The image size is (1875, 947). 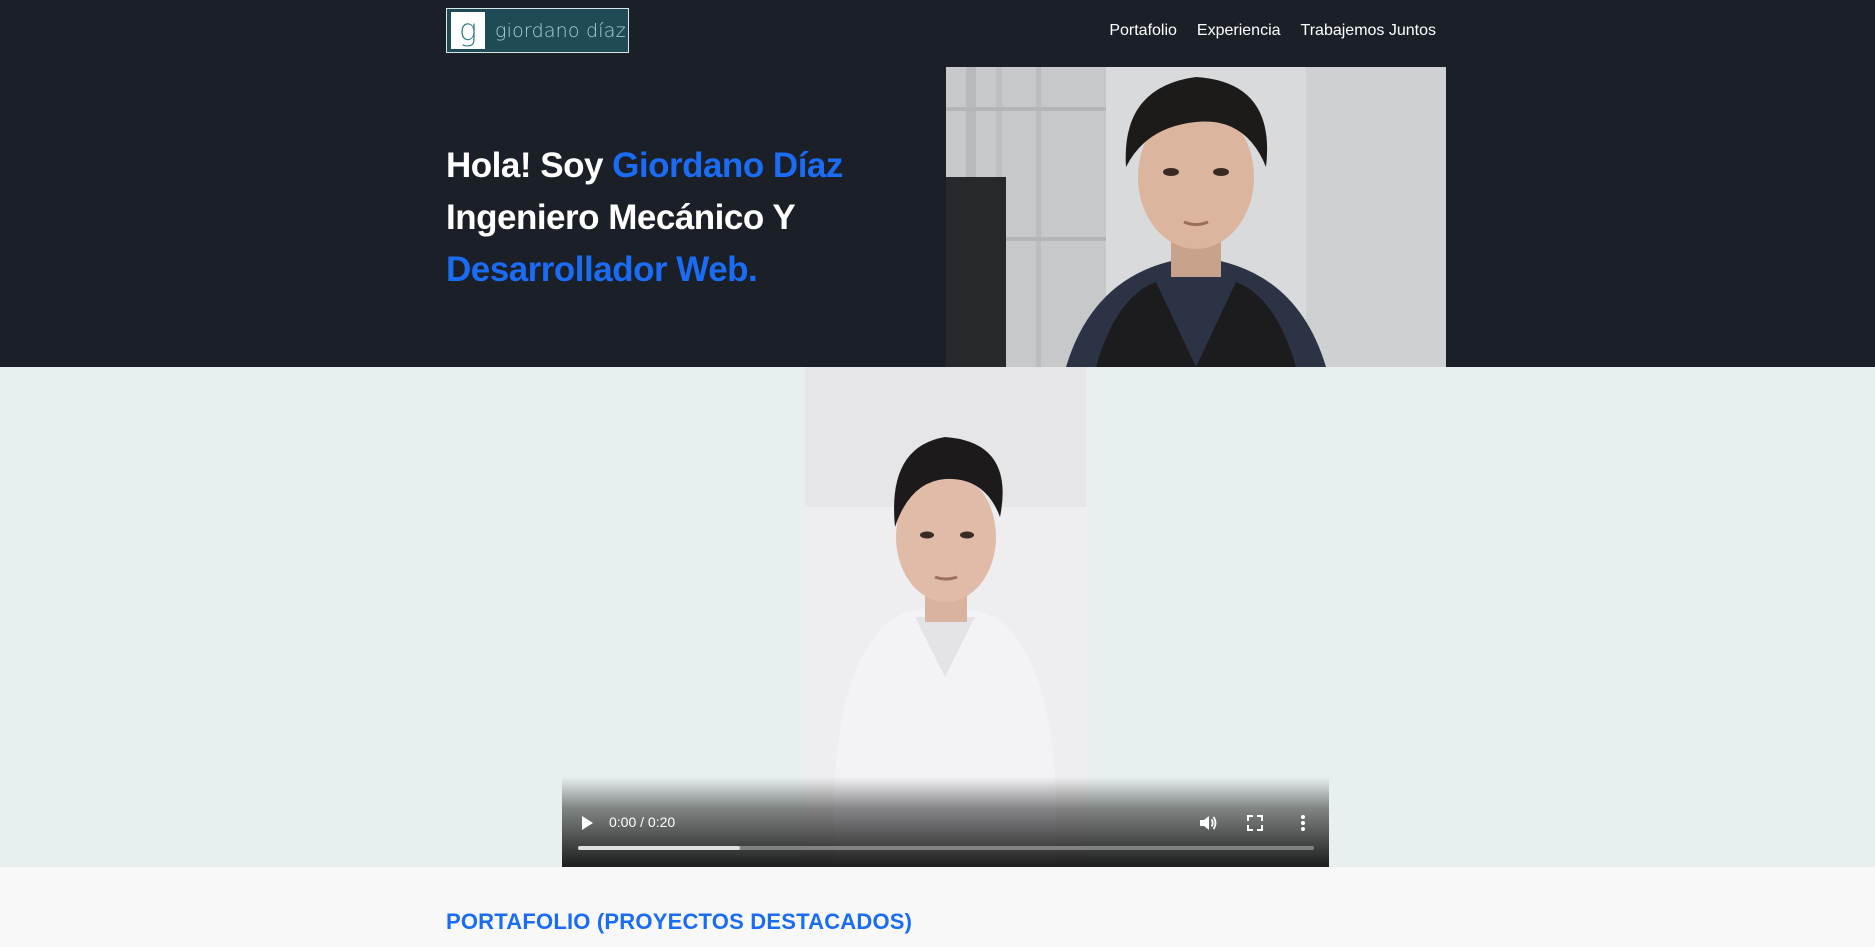 I want to click on play-icon, so click(x=587, y=823).